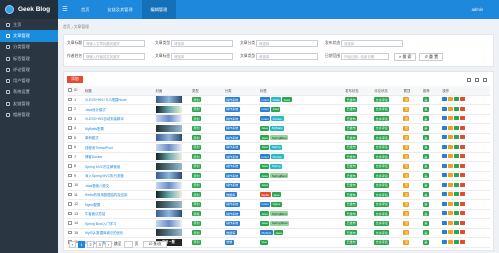 The image size is (499, 253). I want to click on tab-edit: 编辑管理, so click(159, 9).